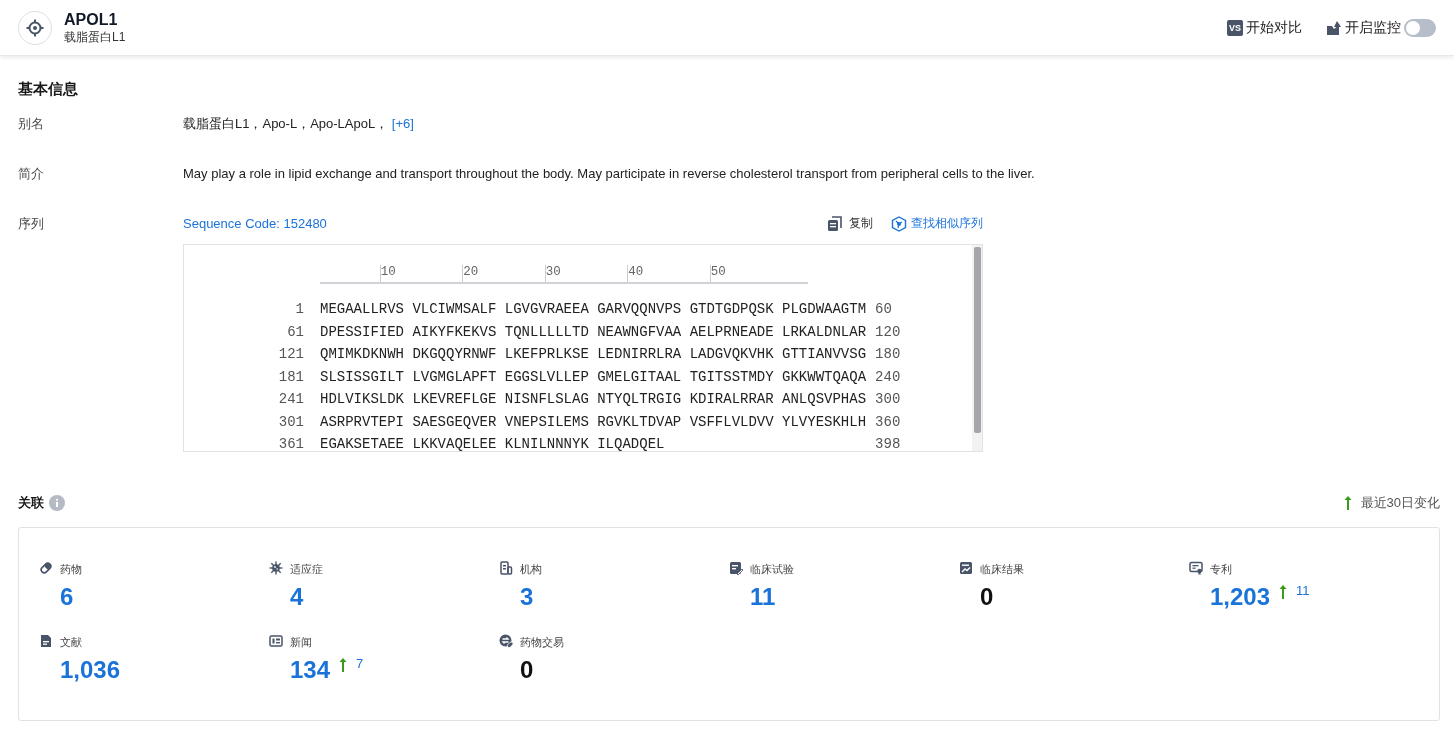 This screenshot has width=1454, height=743. What do you see at coordinates (887, 376) in the screenshot?
I see `position-number: 240` at bounding box center [887, 376].